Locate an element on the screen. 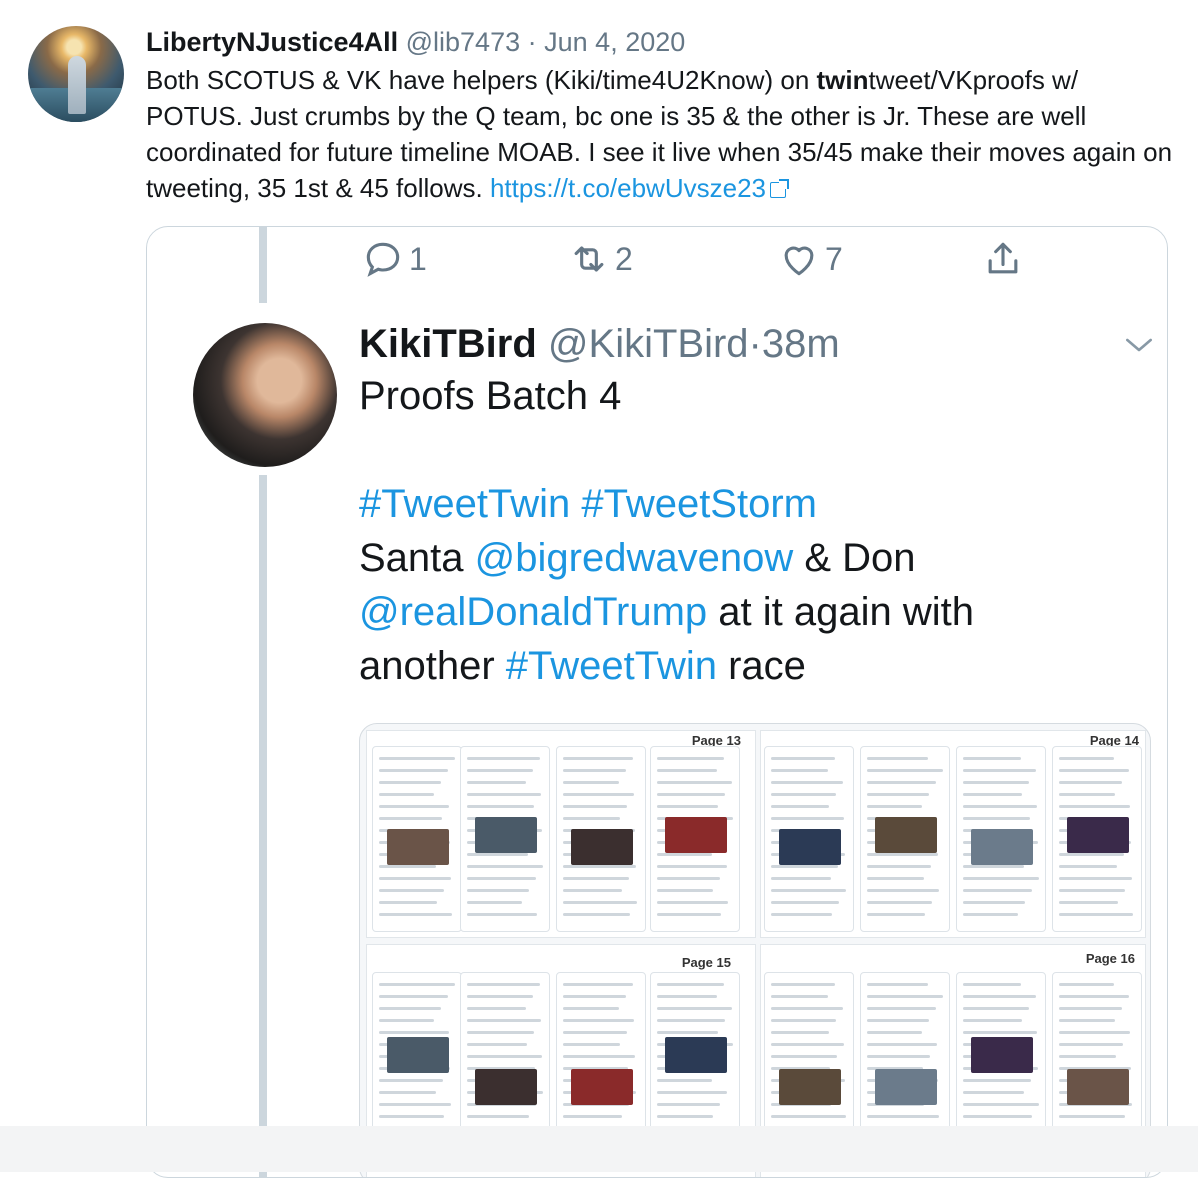 Image resolution: width=1198 pixels, height=1178 pixels. embedded-author-name: KikiTBird is located at coordinates (448, 344).